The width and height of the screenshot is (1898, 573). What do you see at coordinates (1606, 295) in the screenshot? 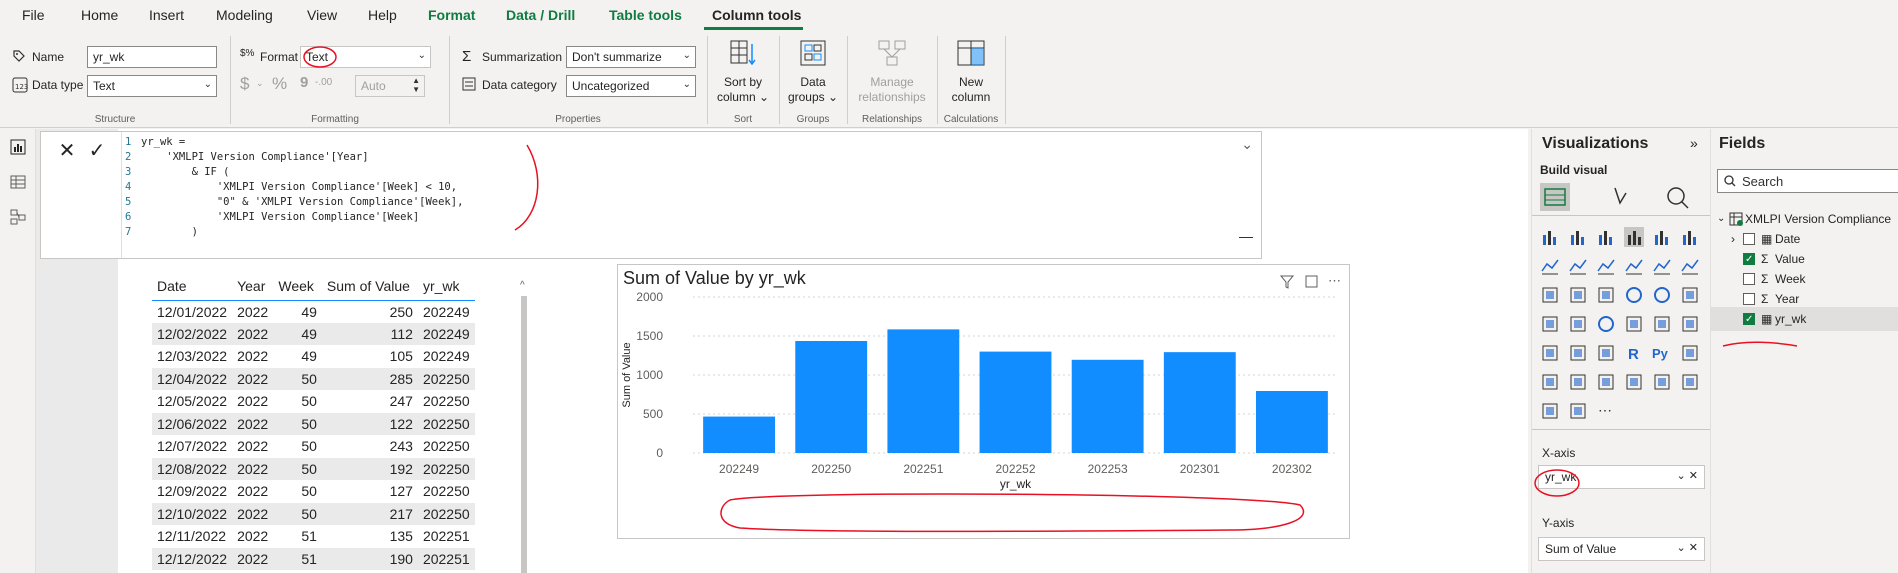
I see `scatter-icon` at bounding box center [1606, 295].